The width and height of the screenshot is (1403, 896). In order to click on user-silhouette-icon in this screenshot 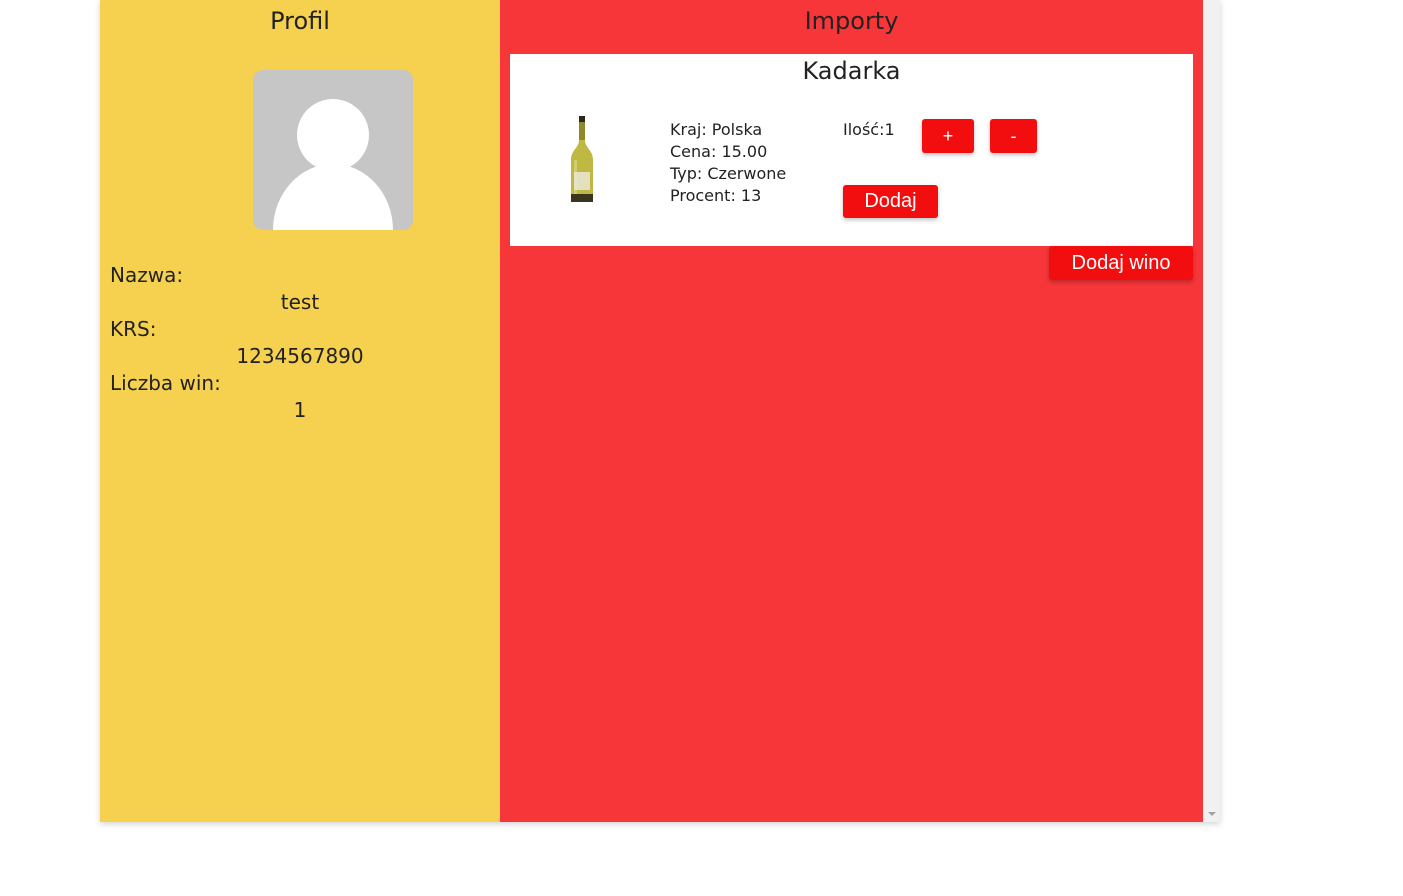, I will do `click(333, 164)`.